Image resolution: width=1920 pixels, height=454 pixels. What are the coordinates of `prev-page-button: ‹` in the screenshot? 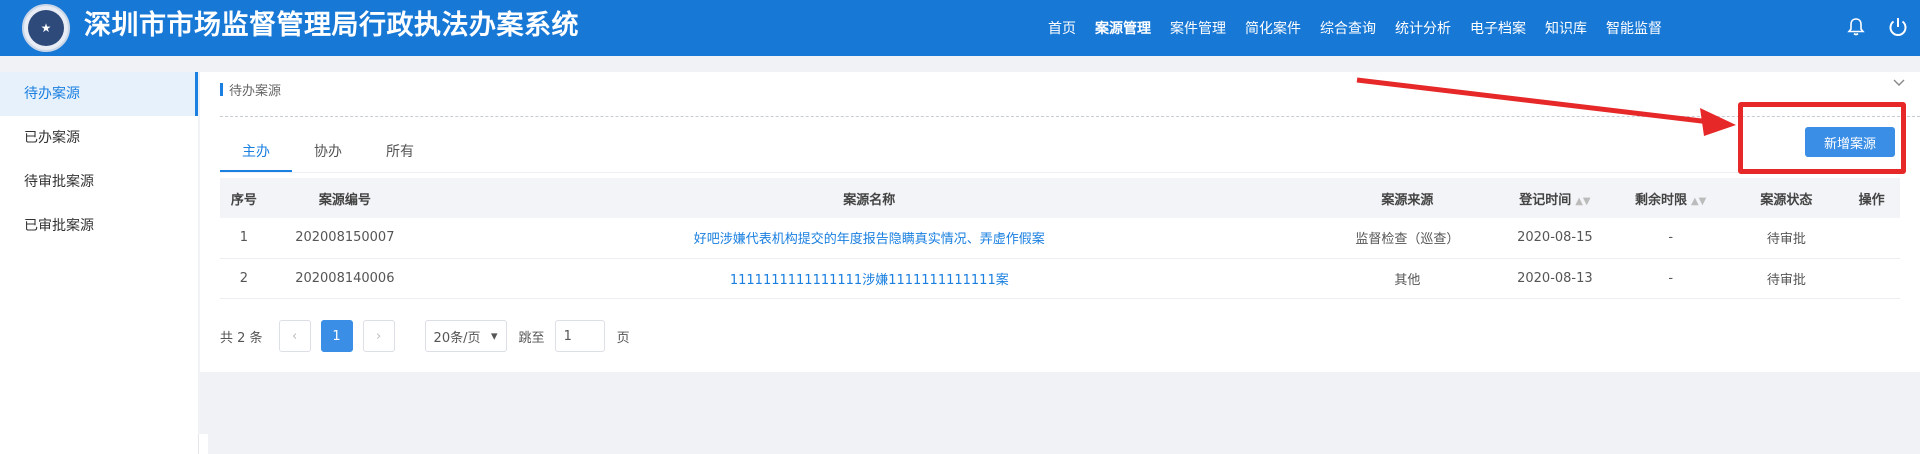 It's located at (294, 336).